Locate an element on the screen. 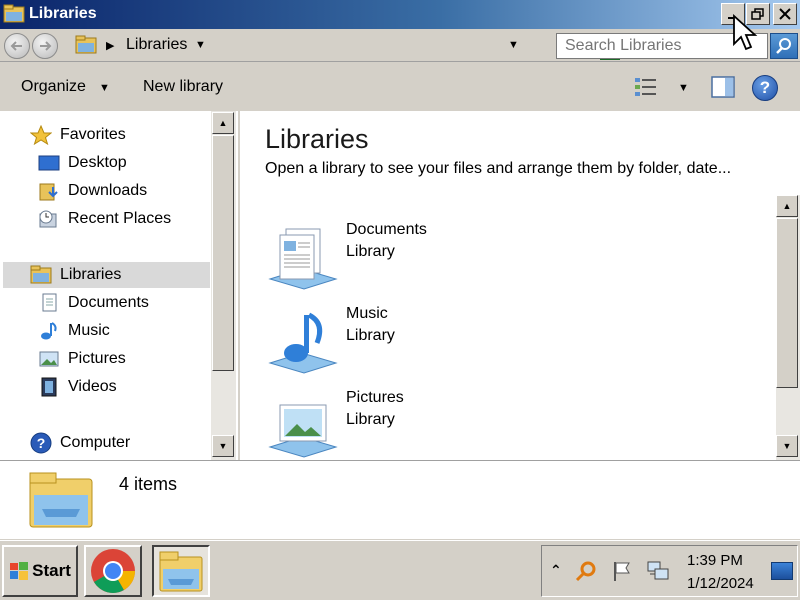  change-view-icon is located at coordinates (646, 87).